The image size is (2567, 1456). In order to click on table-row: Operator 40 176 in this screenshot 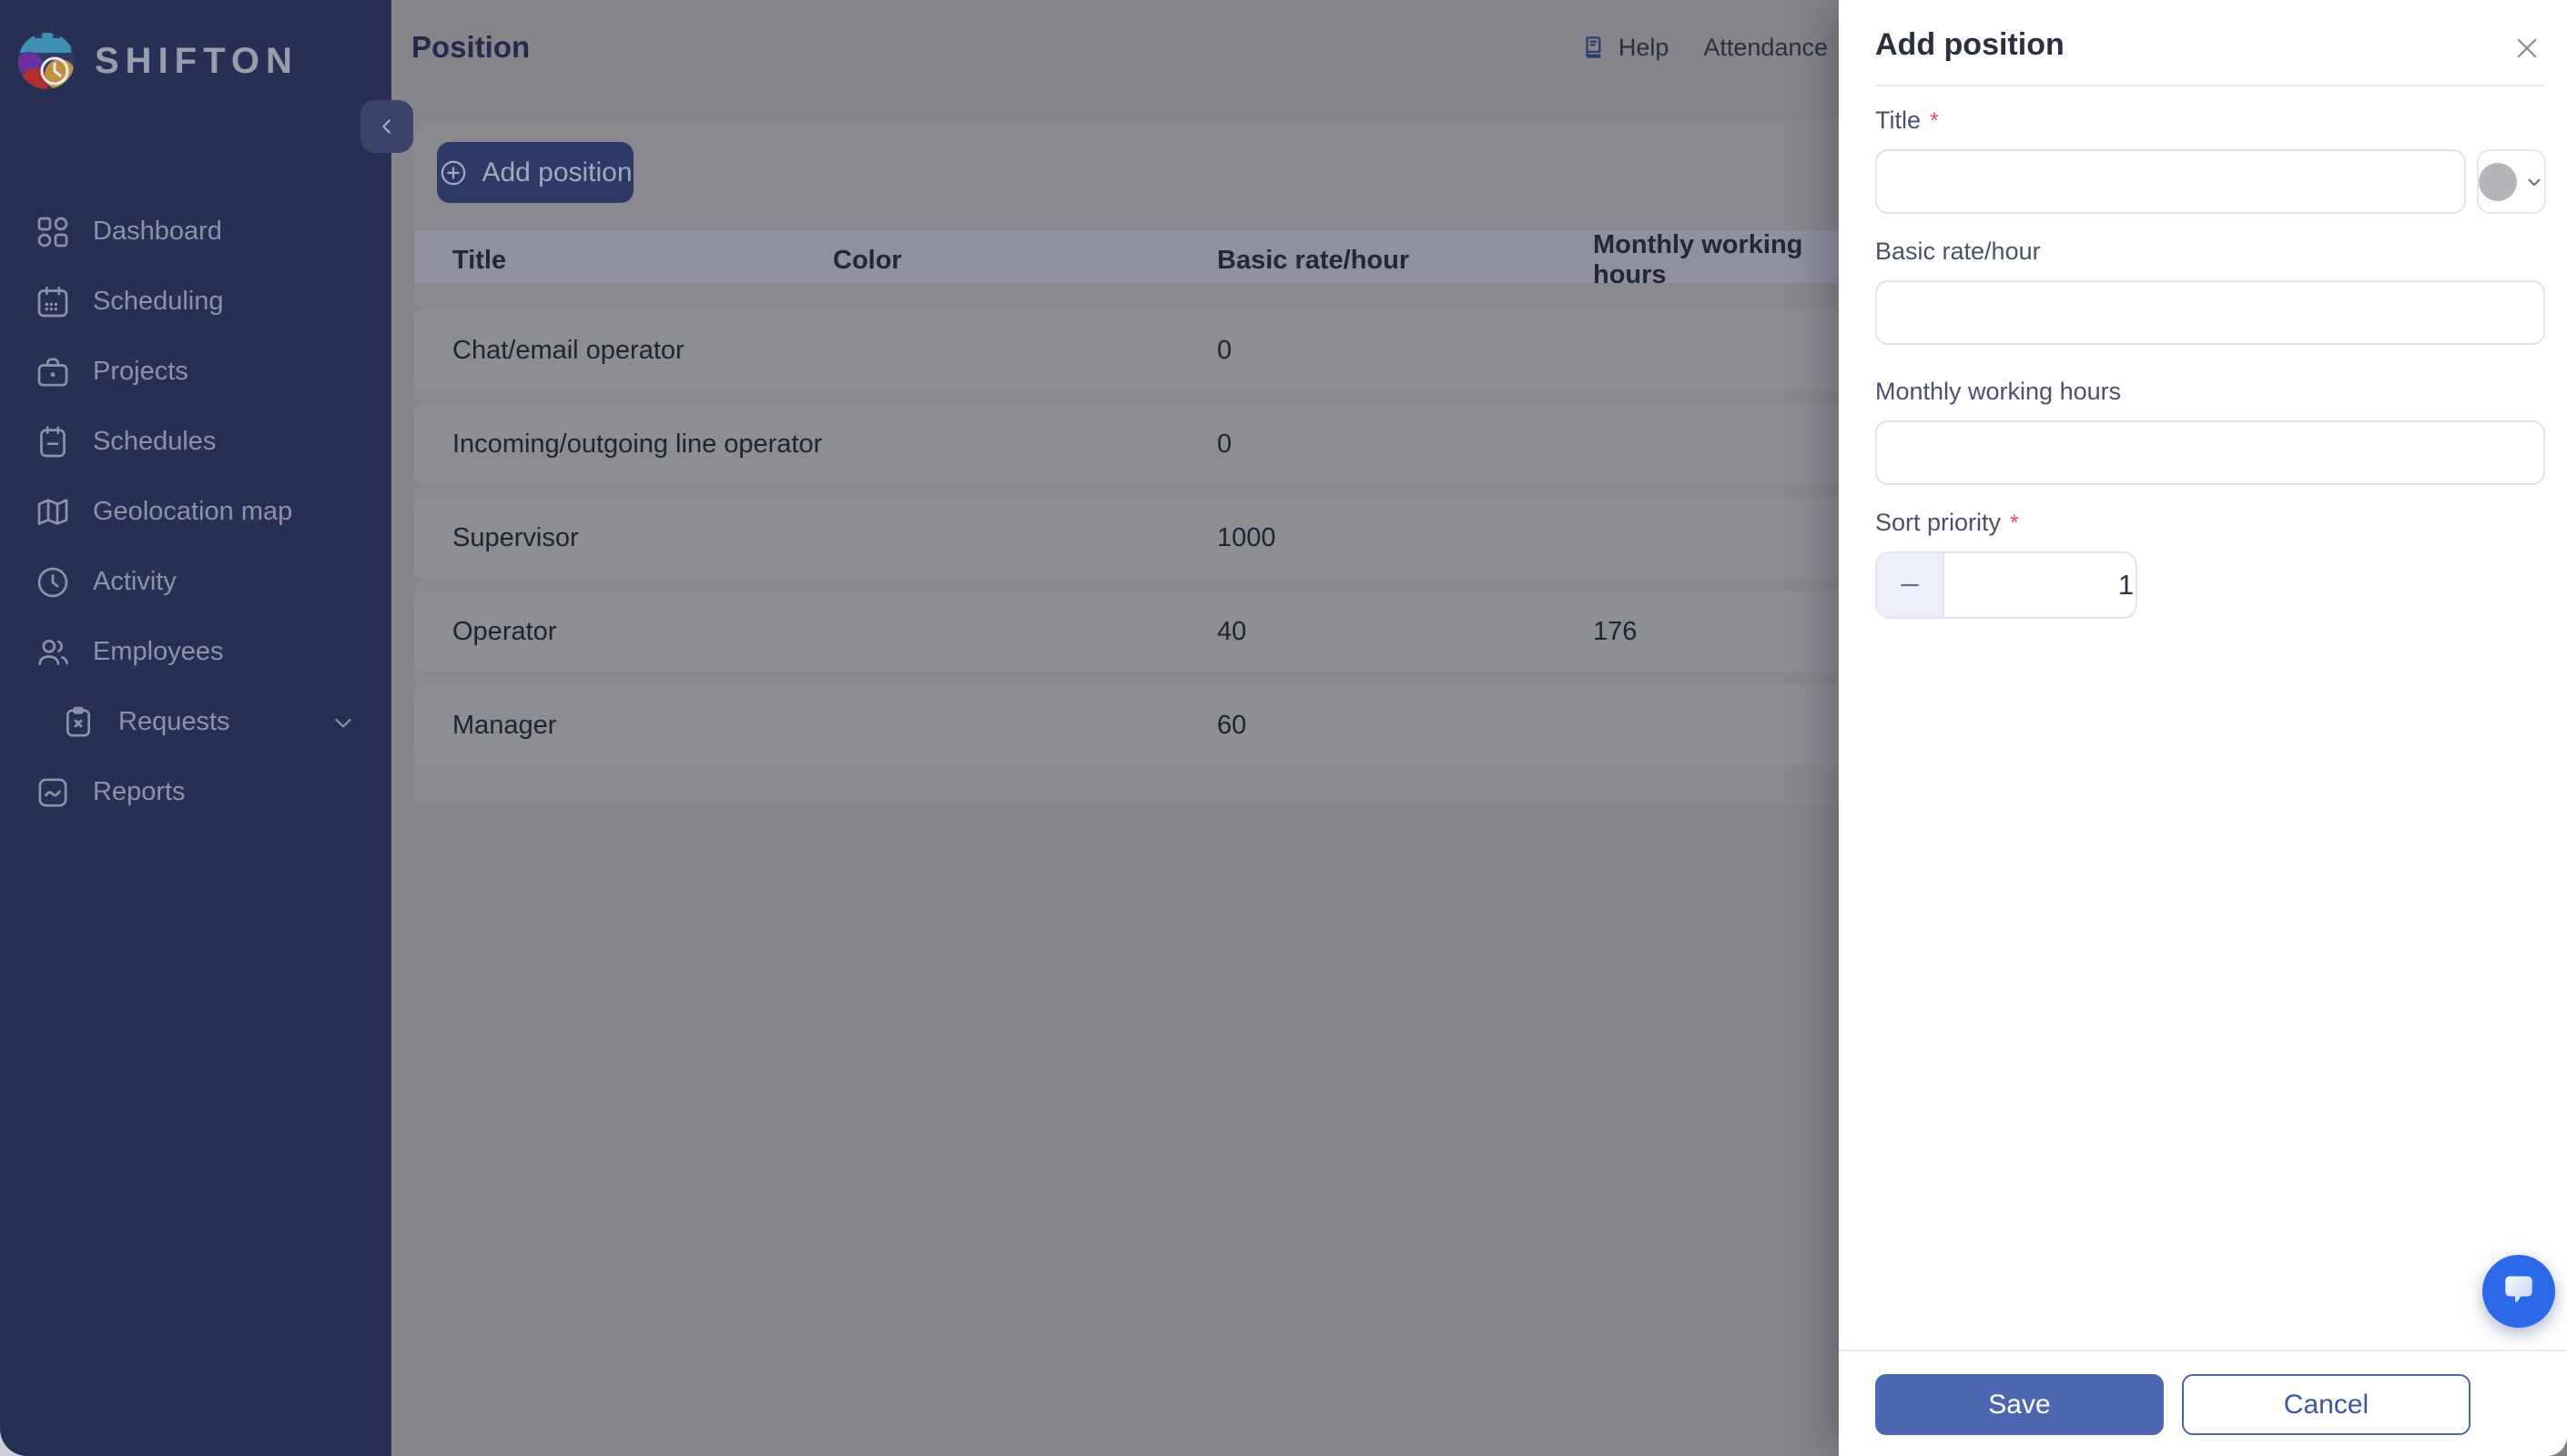, I will do `click(1147, 632)`.